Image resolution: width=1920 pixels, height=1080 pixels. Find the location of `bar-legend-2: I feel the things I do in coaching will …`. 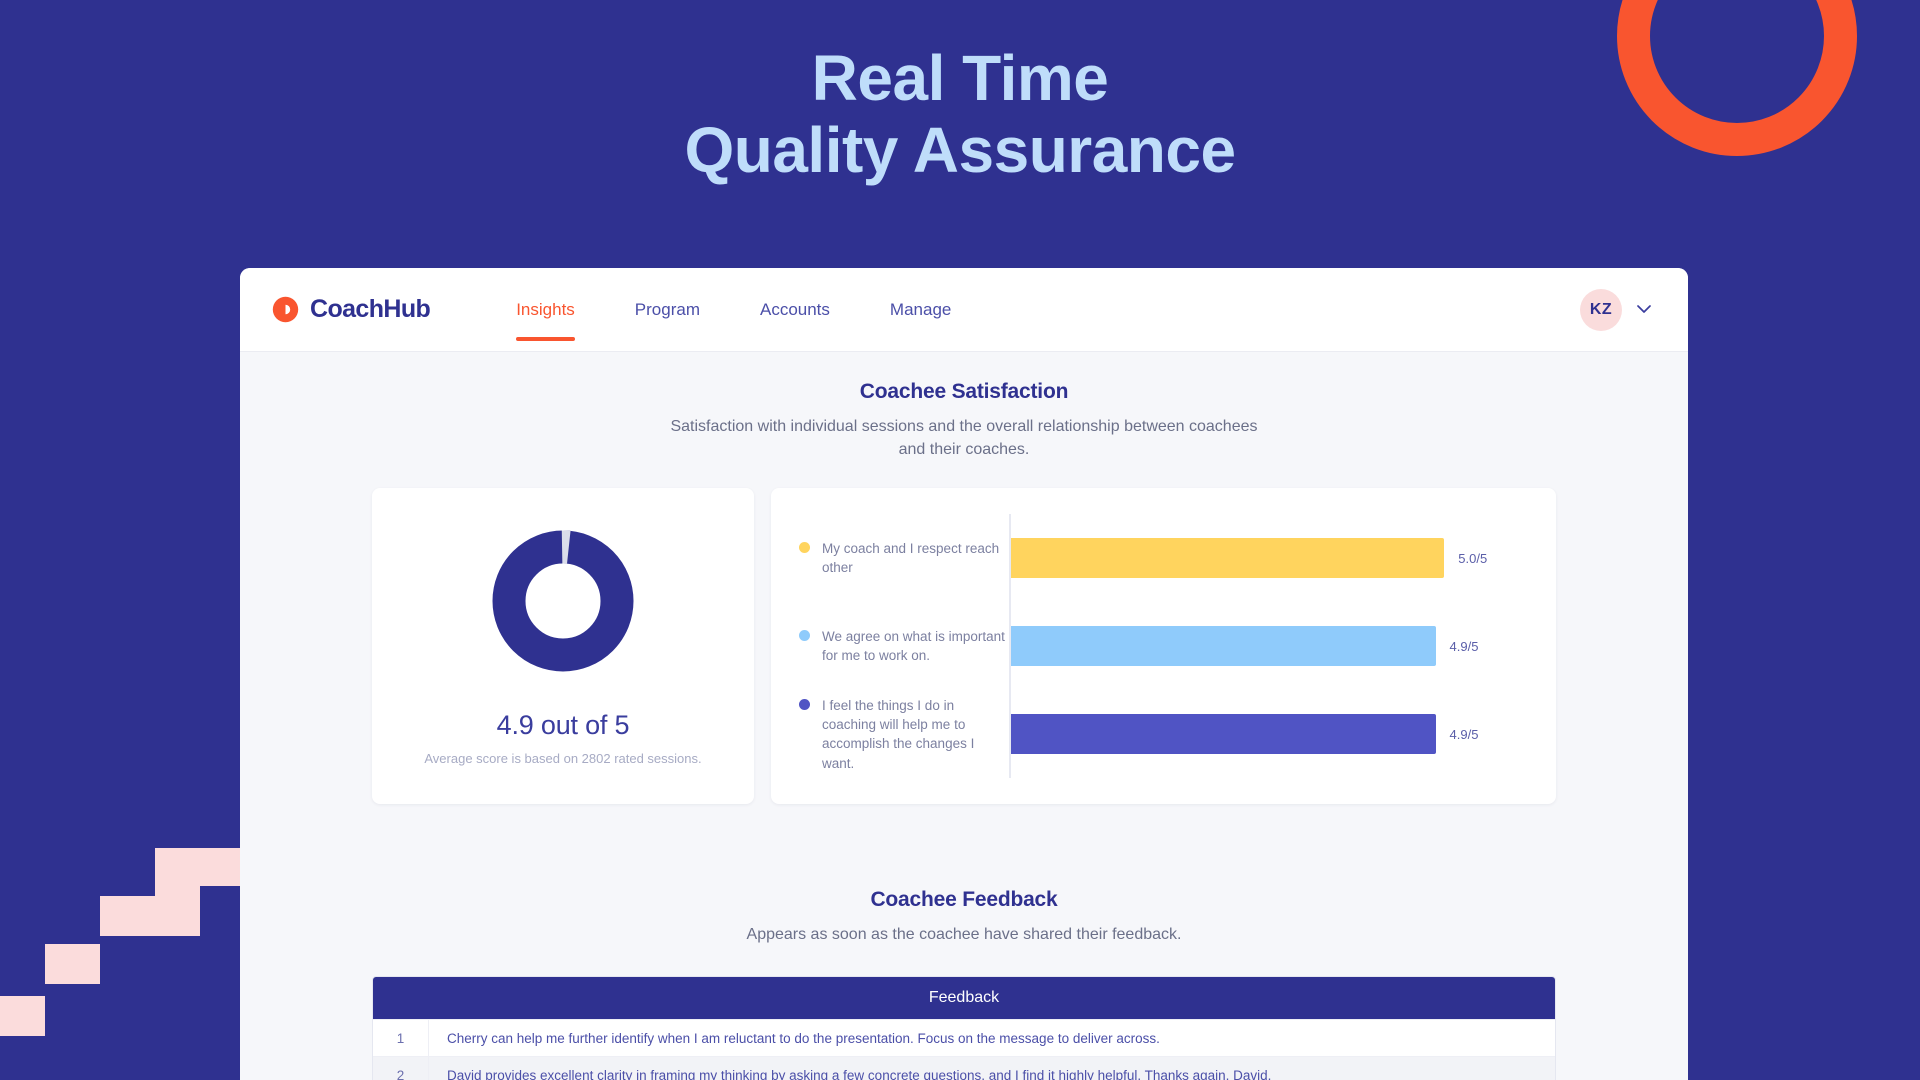

bar-legend-2: I feel the things I do in coaching will … is located at coordinates (890, 734).